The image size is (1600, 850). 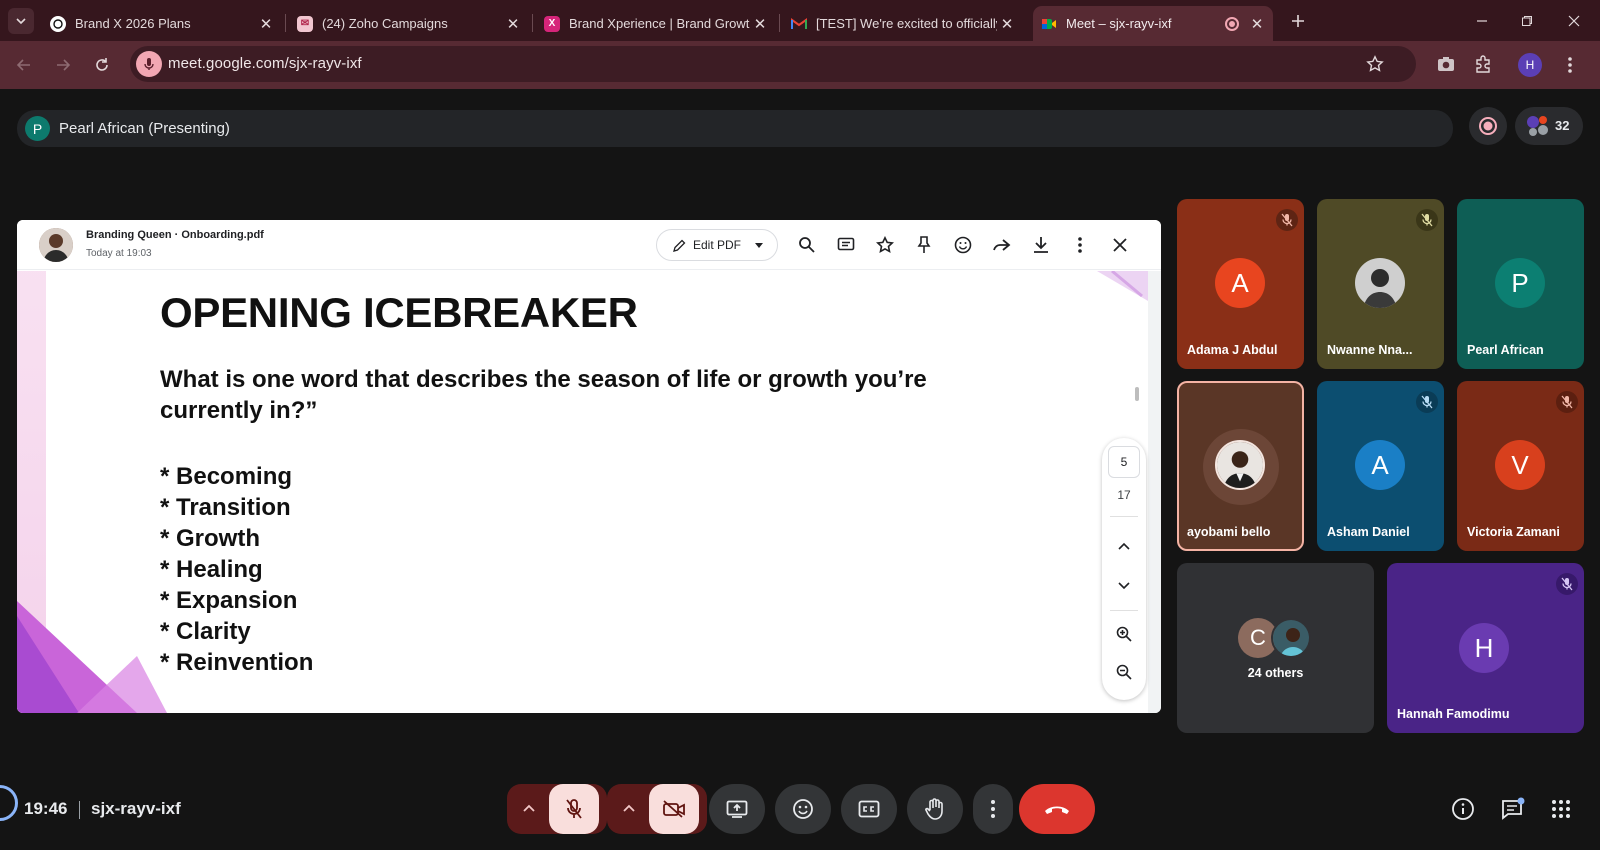 I want to click on more-options-button, so click(x=993, y=809).